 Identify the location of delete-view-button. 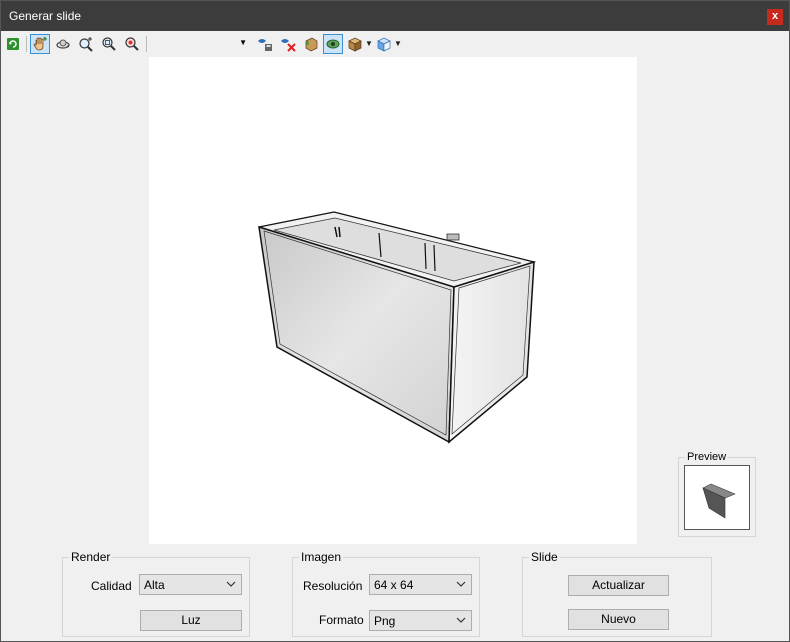
(288, 44).